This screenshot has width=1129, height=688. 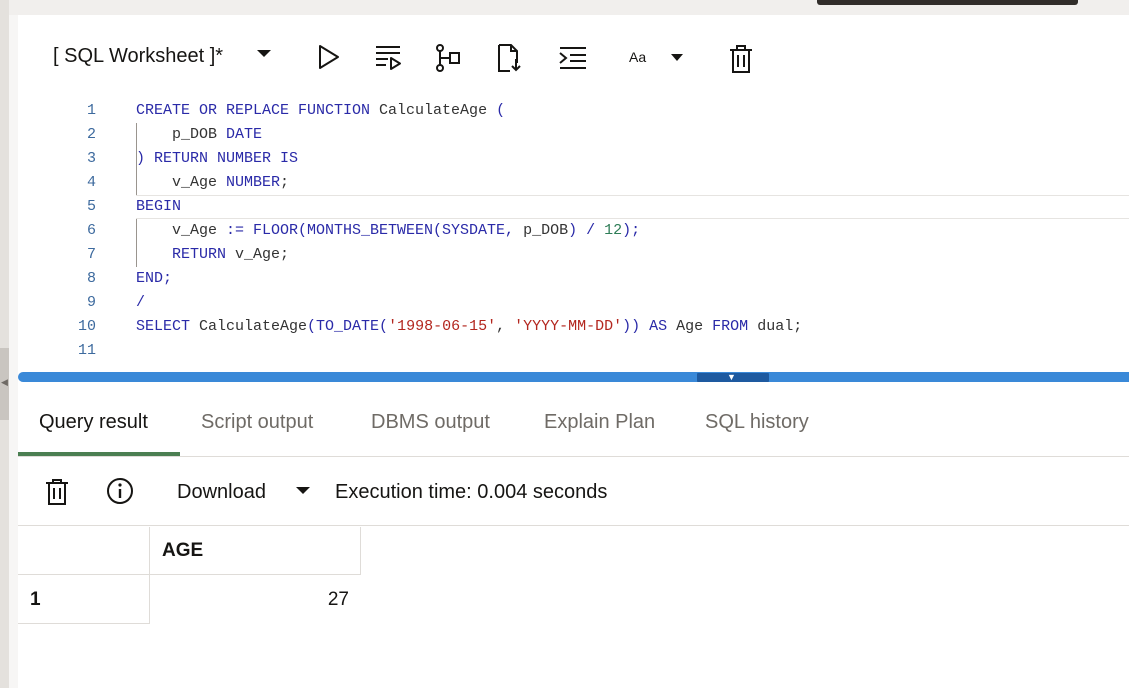 I want to click on left-gutter, so click(x=4, y=344).